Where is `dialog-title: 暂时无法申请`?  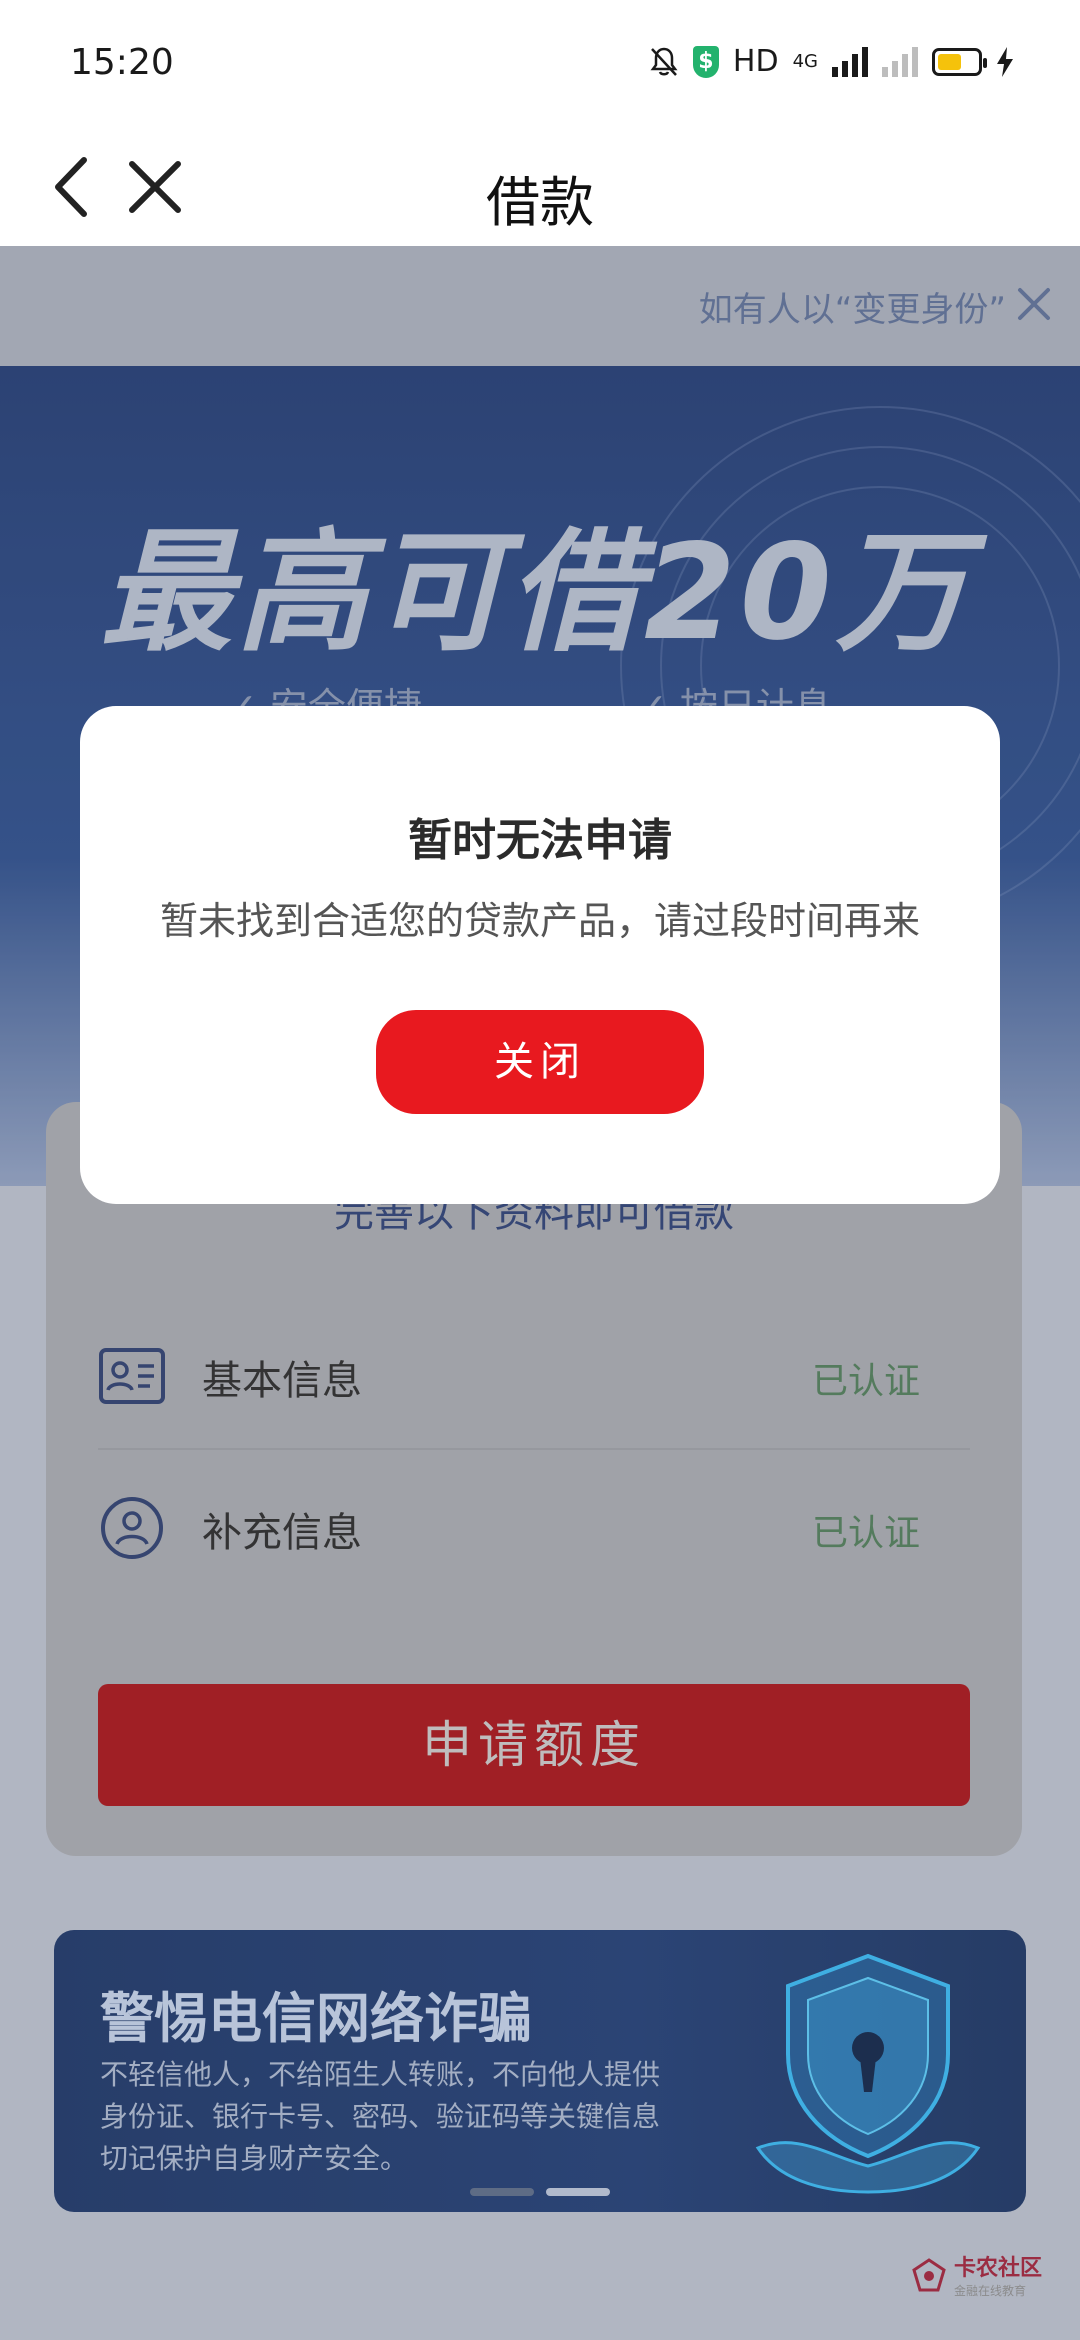 dialog-title: 暂时无法申请 is located at coordinates (540, 840).